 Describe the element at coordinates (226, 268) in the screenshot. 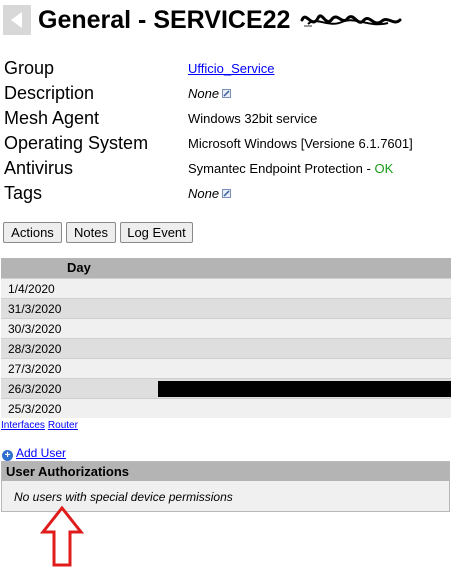

I see `table-header: Day` at that location.